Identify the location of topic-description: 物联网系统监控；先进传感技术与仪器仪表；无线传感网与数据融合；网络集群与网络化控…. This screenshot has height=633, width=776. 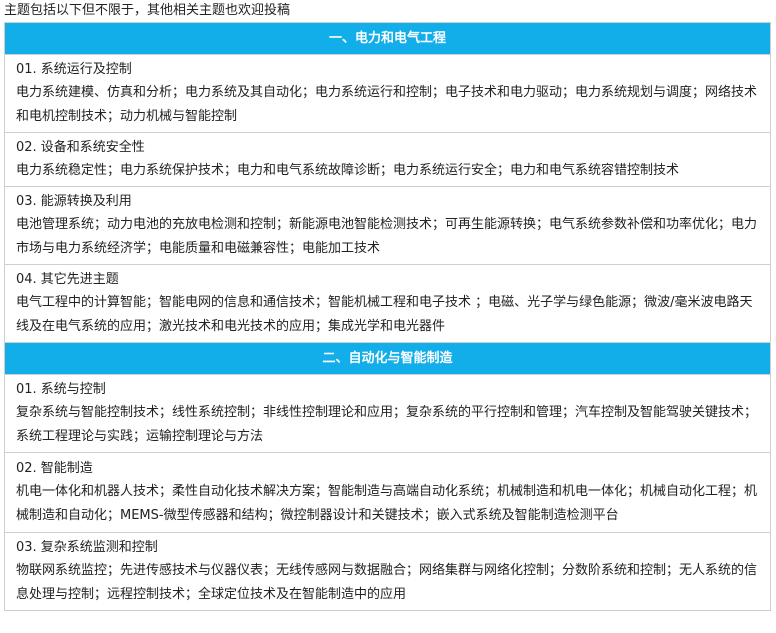
(387, 582).